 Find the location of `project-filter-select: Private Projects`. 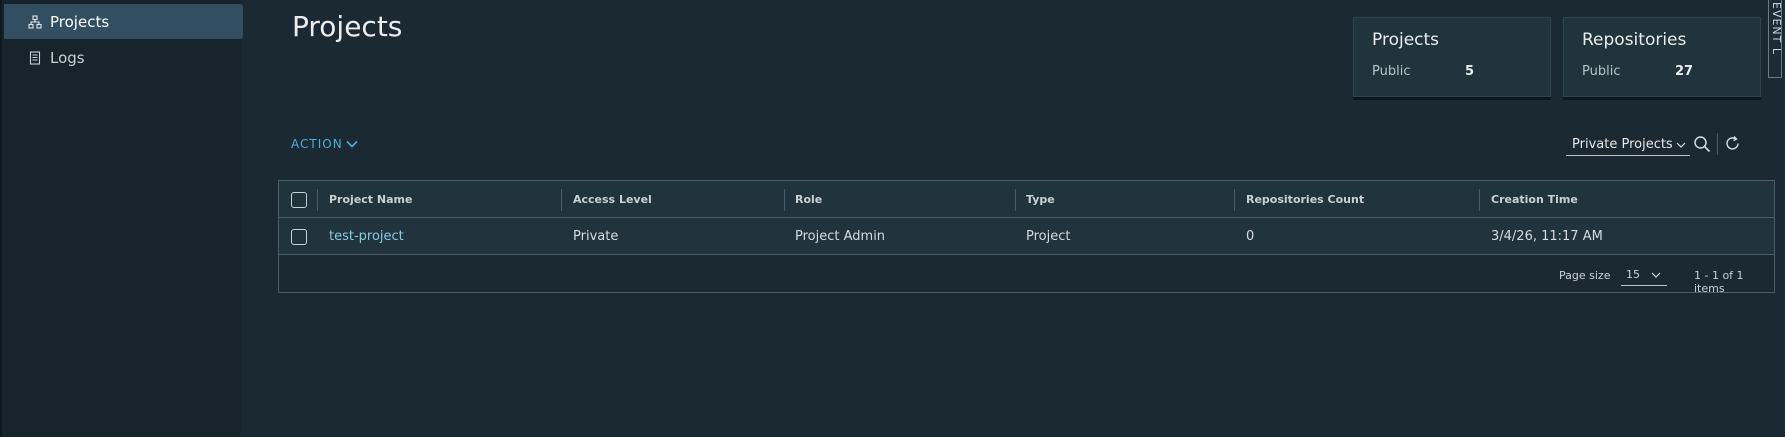

project-filter-select: Private Projects is located at coordinates (1628, 145).